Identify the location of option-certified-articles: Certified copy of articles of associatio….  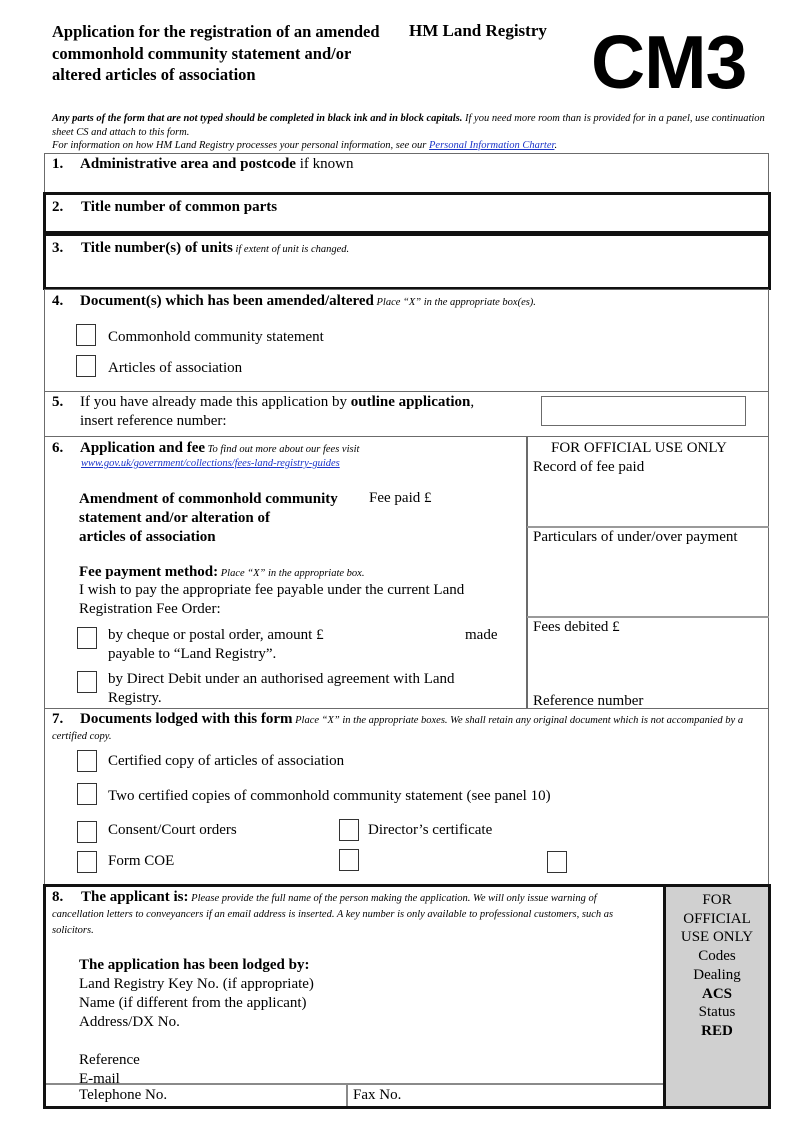
(226, 761).